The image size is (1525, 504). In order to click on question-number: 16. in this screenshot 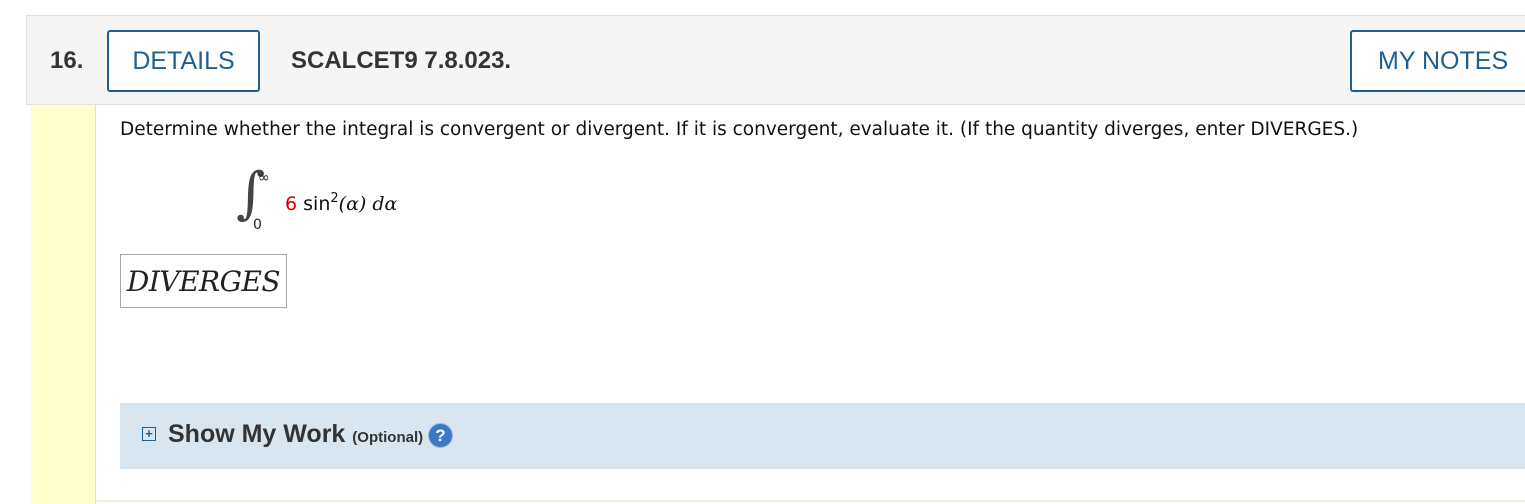, I will do `click(67, 60)`.